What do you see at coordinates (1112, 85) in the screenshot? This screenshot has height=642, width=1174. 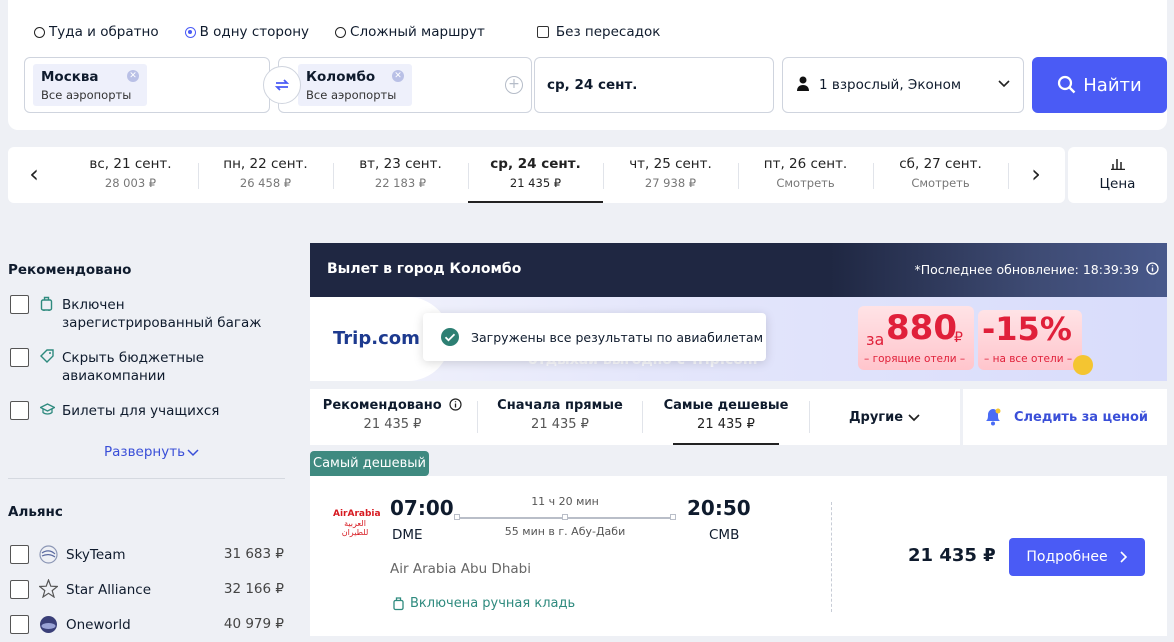 I see `find-label: Найти` at bounding box center [1112, 85].